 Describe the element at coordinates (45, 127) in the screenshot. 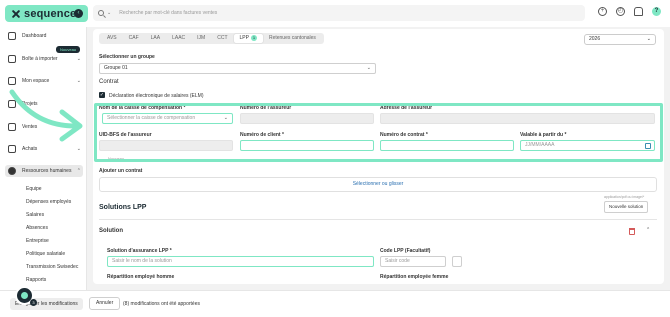

I see `sidebar-item-ventes: Ventes ⌄` at that location.